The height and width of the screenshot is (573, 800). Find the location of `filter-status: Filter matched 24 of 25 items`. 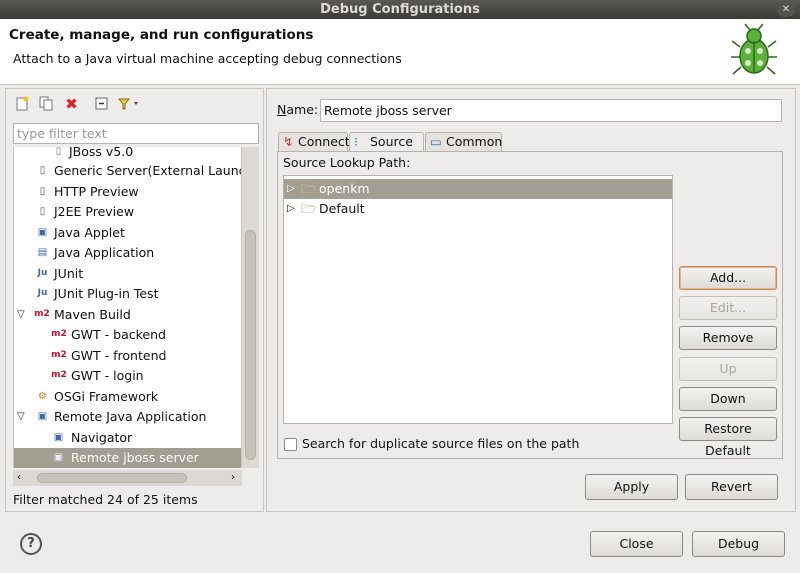

filter-status: Filter matched 24 of 25 items is located at coordinates (105, 499).